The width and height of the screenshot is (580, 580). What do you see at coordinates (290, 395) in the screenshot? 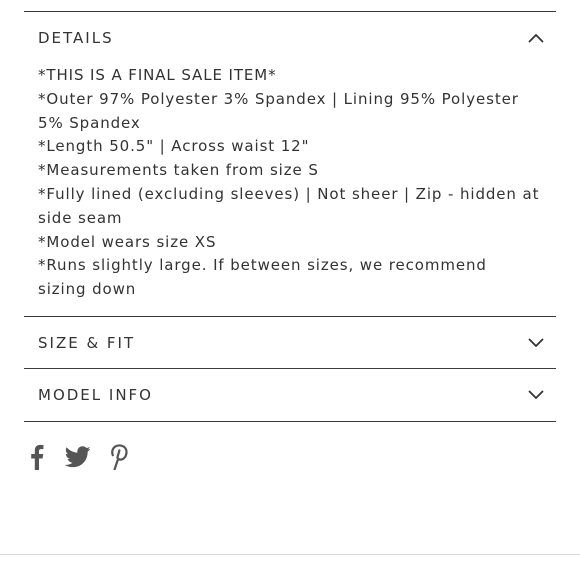
I see `model-info-header: MODEL INFO` at bounding box center [290, 395].